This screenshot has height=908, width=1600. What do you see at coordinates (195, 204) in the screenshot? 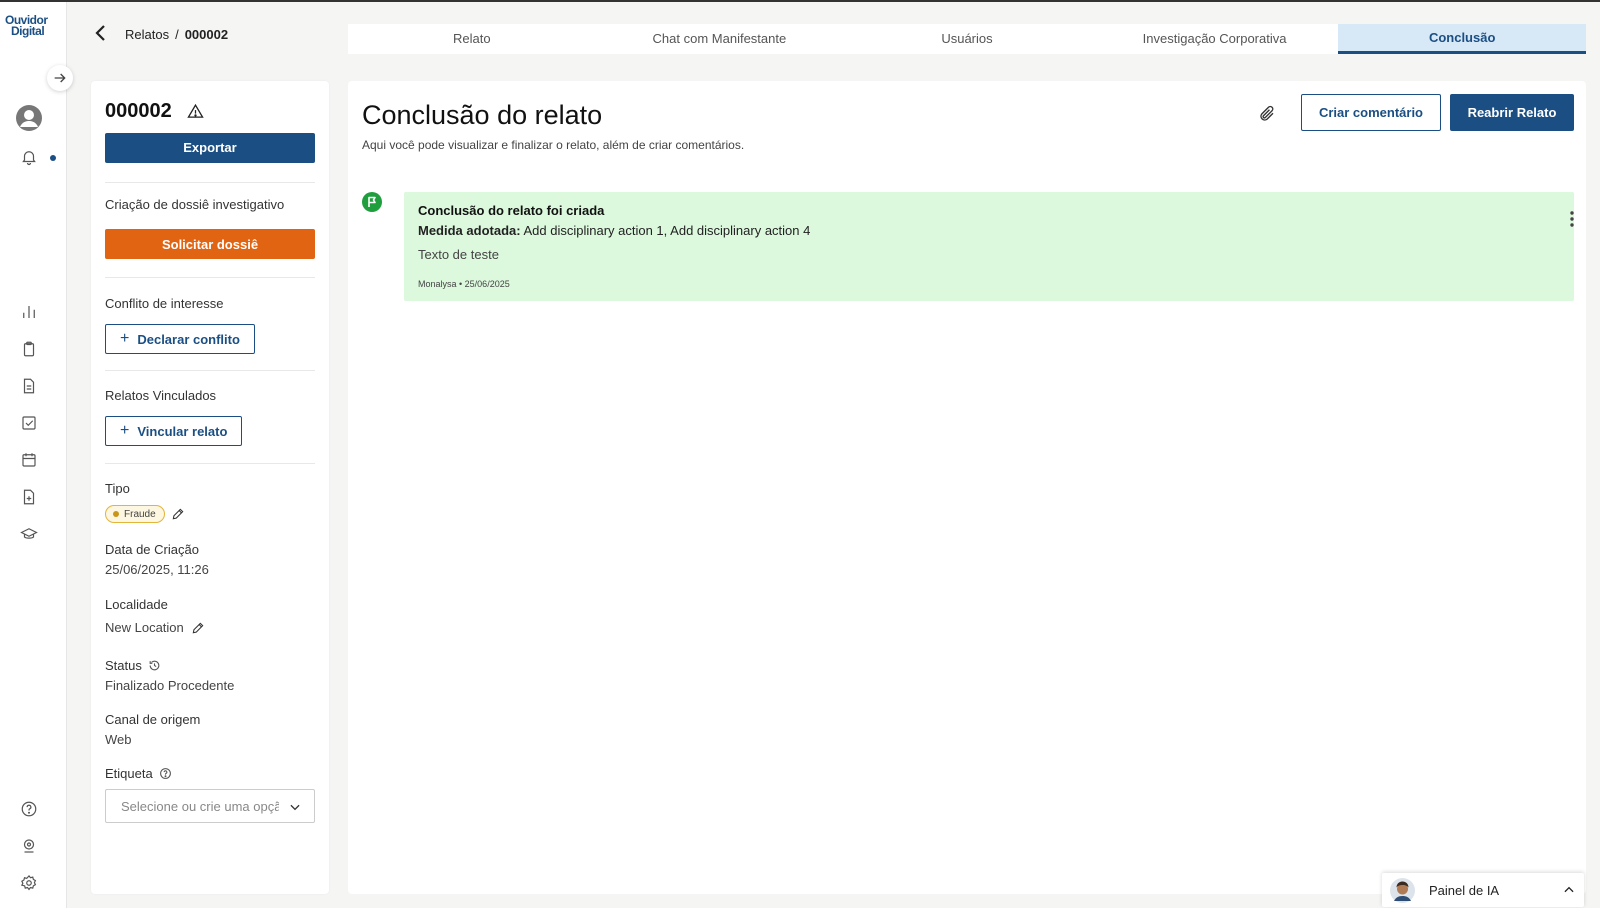
I see `dossier-label: Criação de dossiê investigativo` at bounding box center [195, 204].